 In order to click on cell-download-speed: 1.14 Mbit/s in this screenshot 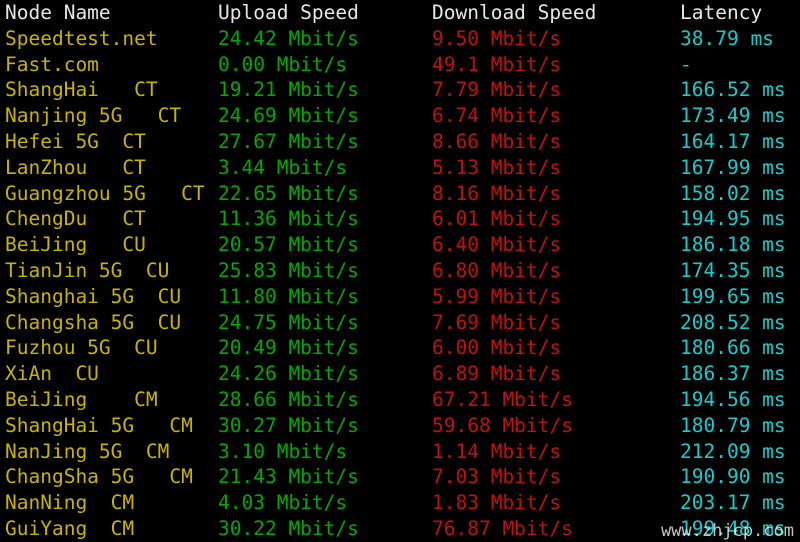, I will do `click(497, 451)`.